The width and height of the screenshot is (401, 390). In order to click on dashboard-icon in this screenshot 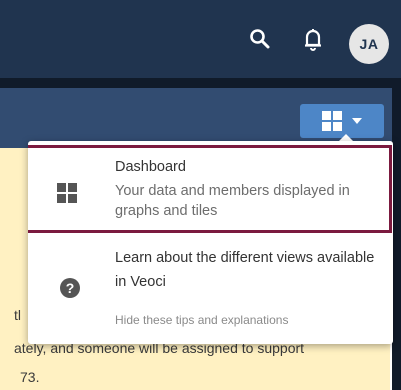, I will do `click(67, 193)`.